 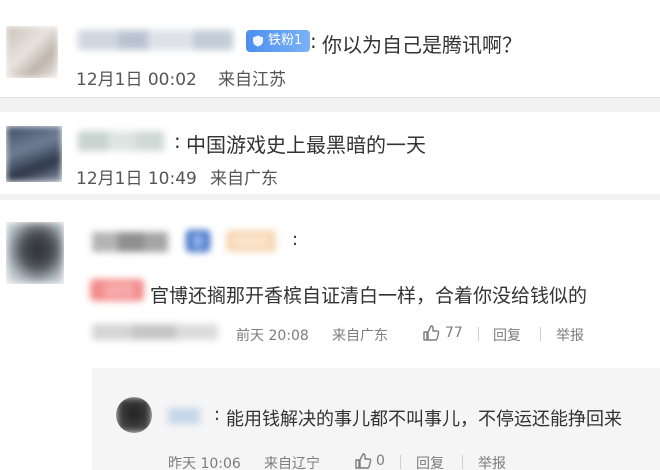 I want to click on shield-icon, so click(x=258, y=41).